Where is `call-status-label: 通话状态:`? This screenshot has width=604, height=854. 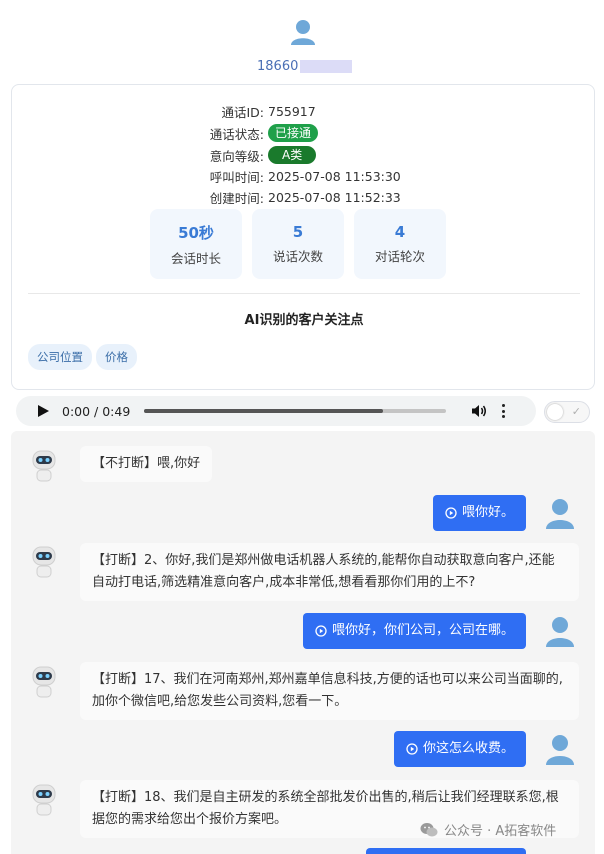
call-status-label: 通话状态: is located at coordinates (236, 134).